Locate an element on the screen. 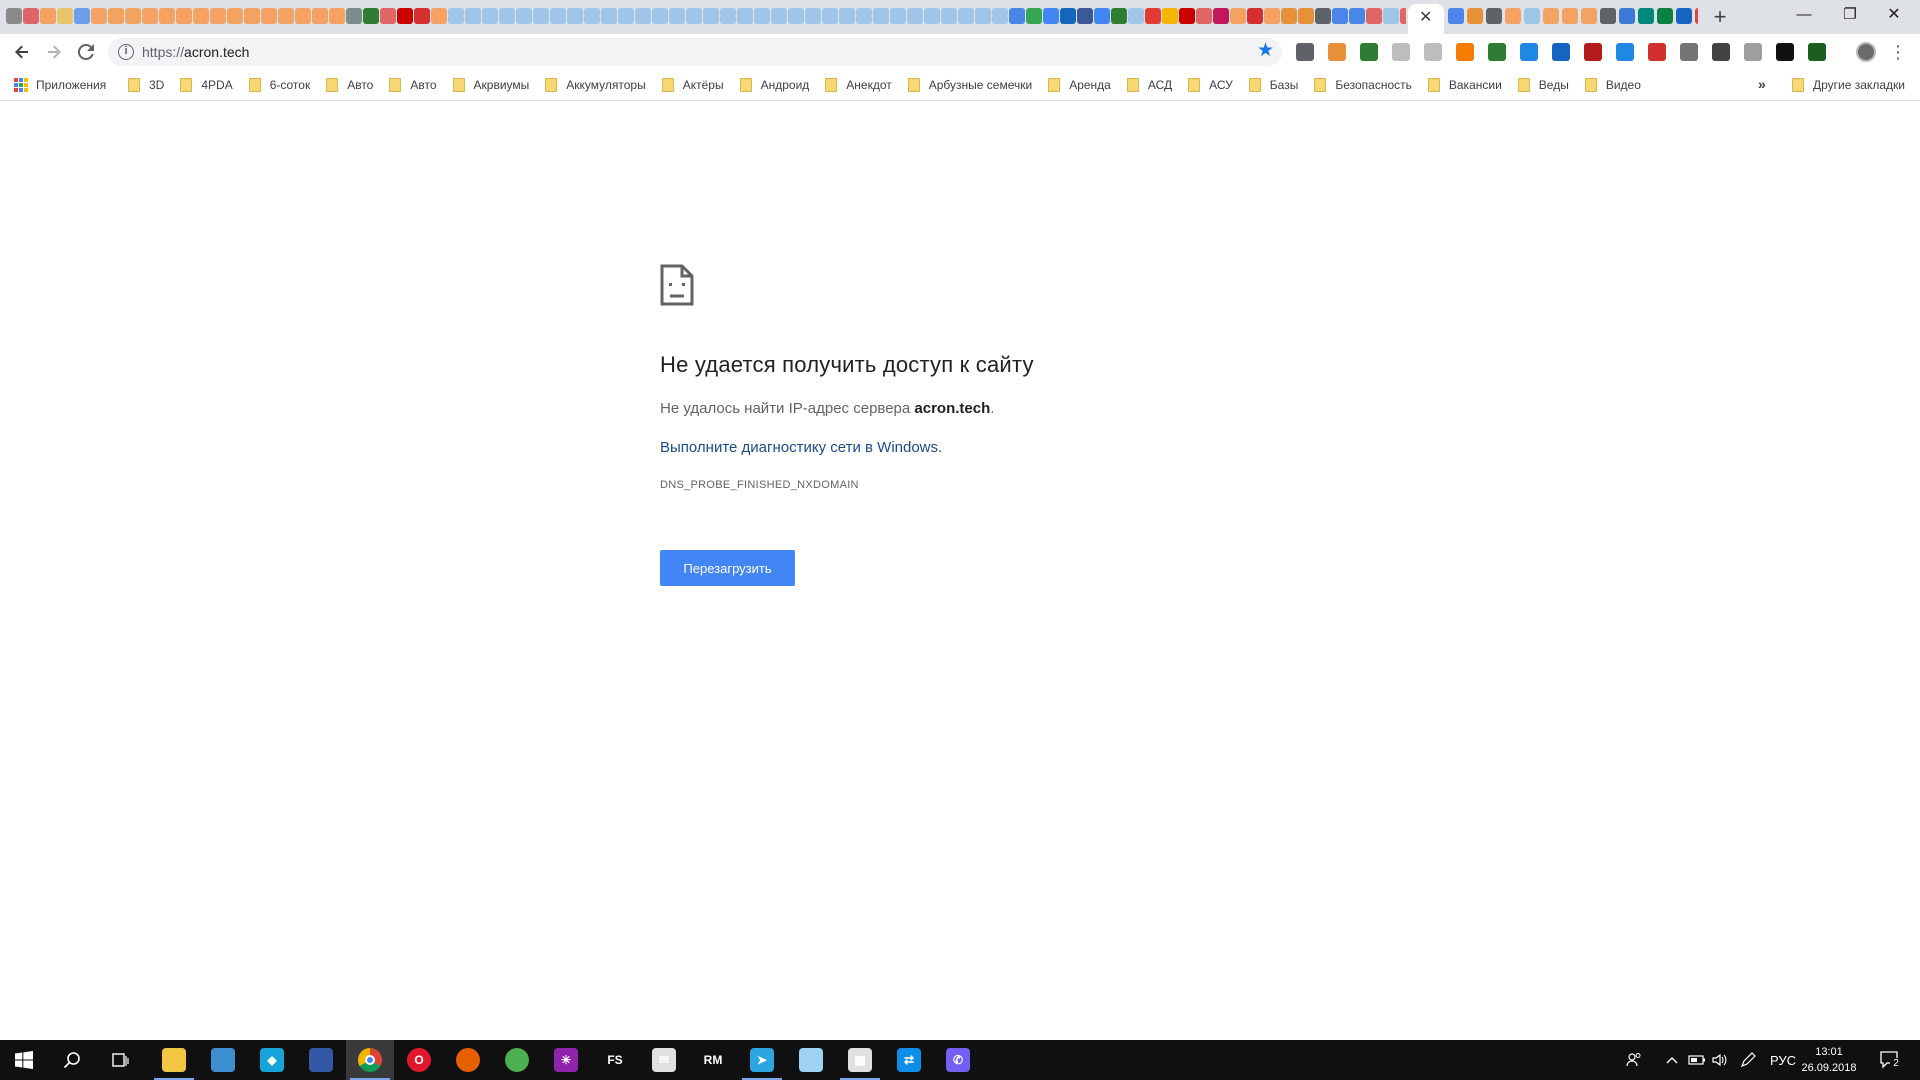 The height and width of the screenshot is (1080, 1920). taskbar-app-pinwheel: ✳ is located at coordinates (566, 1060).